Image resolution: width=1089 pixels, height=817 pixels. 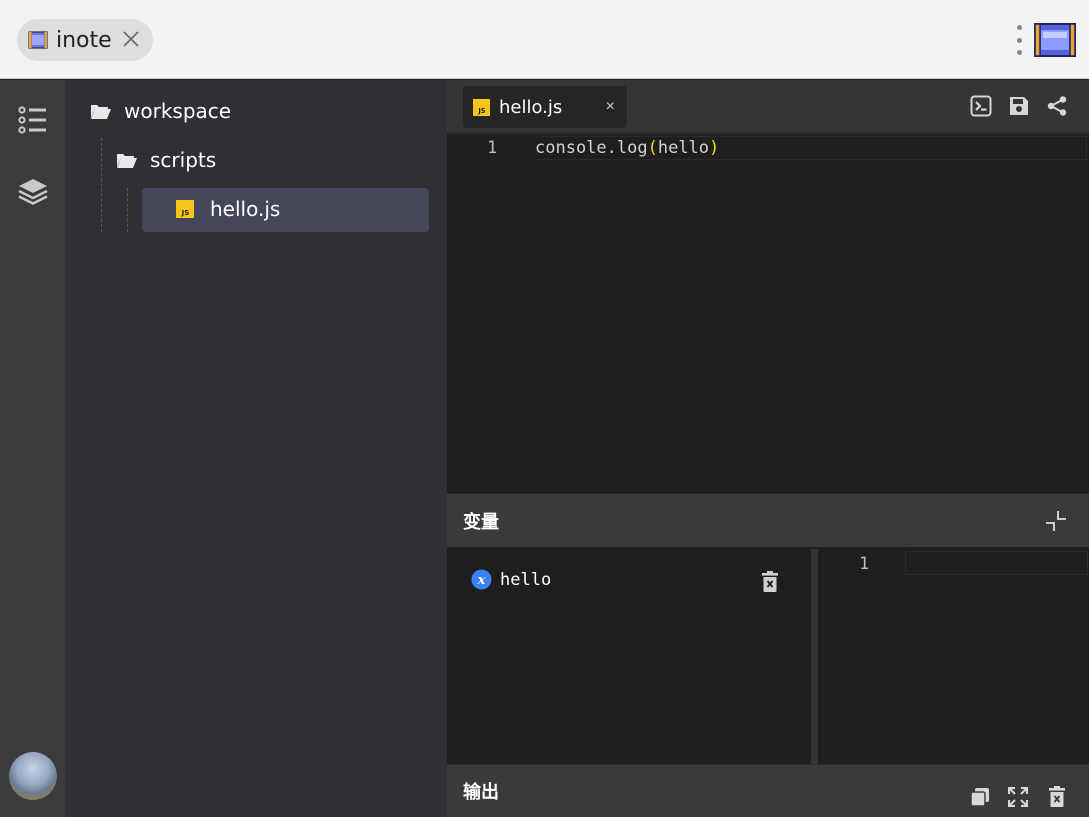 I want to click on run-code-icon, so click(x=981, y=106).